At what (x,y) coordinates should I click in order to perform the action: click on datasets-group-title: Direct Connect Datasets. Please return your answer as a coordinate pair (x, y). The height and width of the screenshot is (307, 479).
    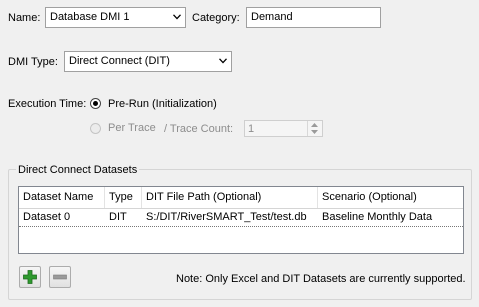
    Looking at the image, I should click on (78, 170).